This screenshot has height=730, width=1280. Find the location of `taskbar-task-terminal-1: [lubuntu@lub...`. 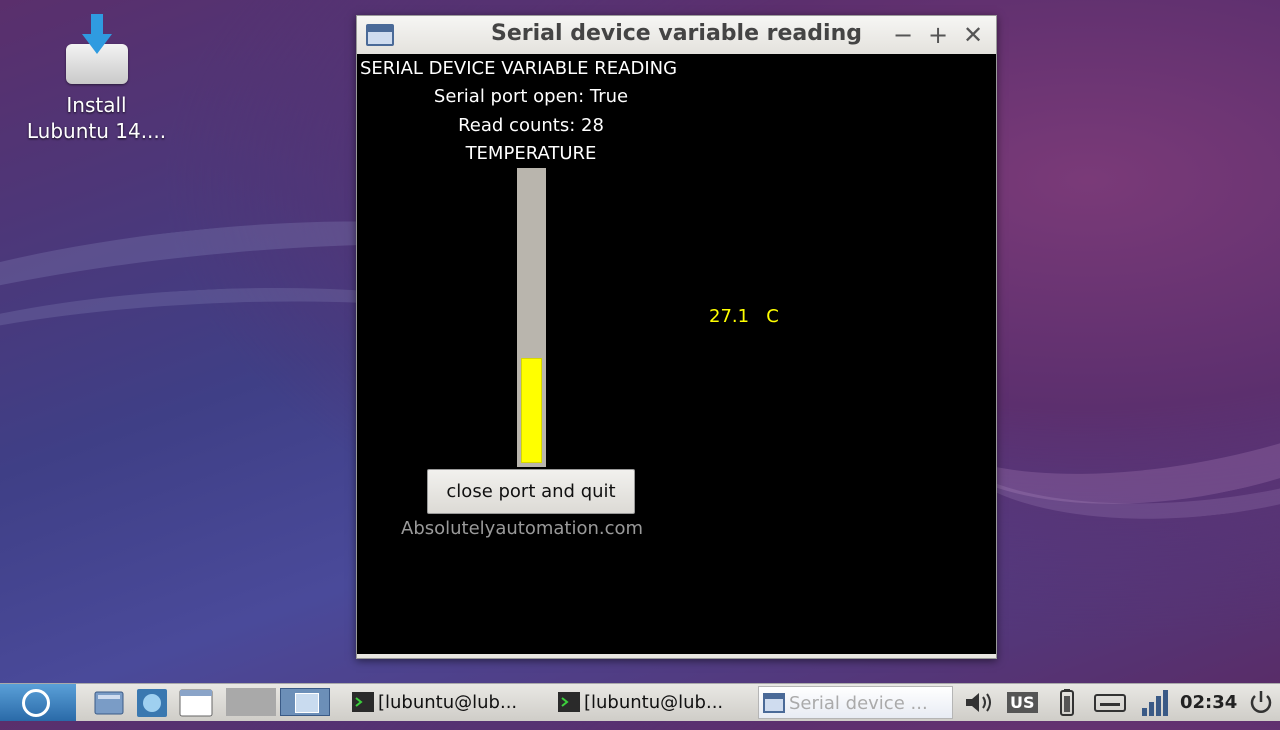

taskbar-task-terminal-1: [lubuntu@lub... is located at coordinates (445, 702).